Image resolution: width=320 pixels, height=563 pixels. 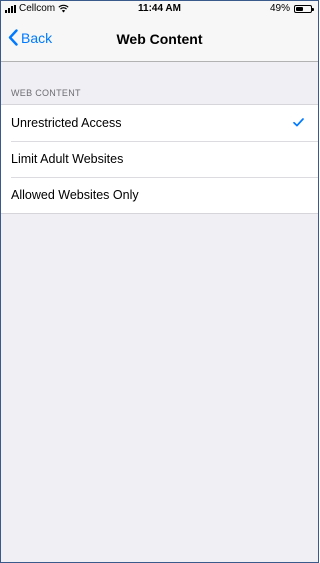 I want to click on section-header: WEB CONTENT, so click(x=46, y=93).